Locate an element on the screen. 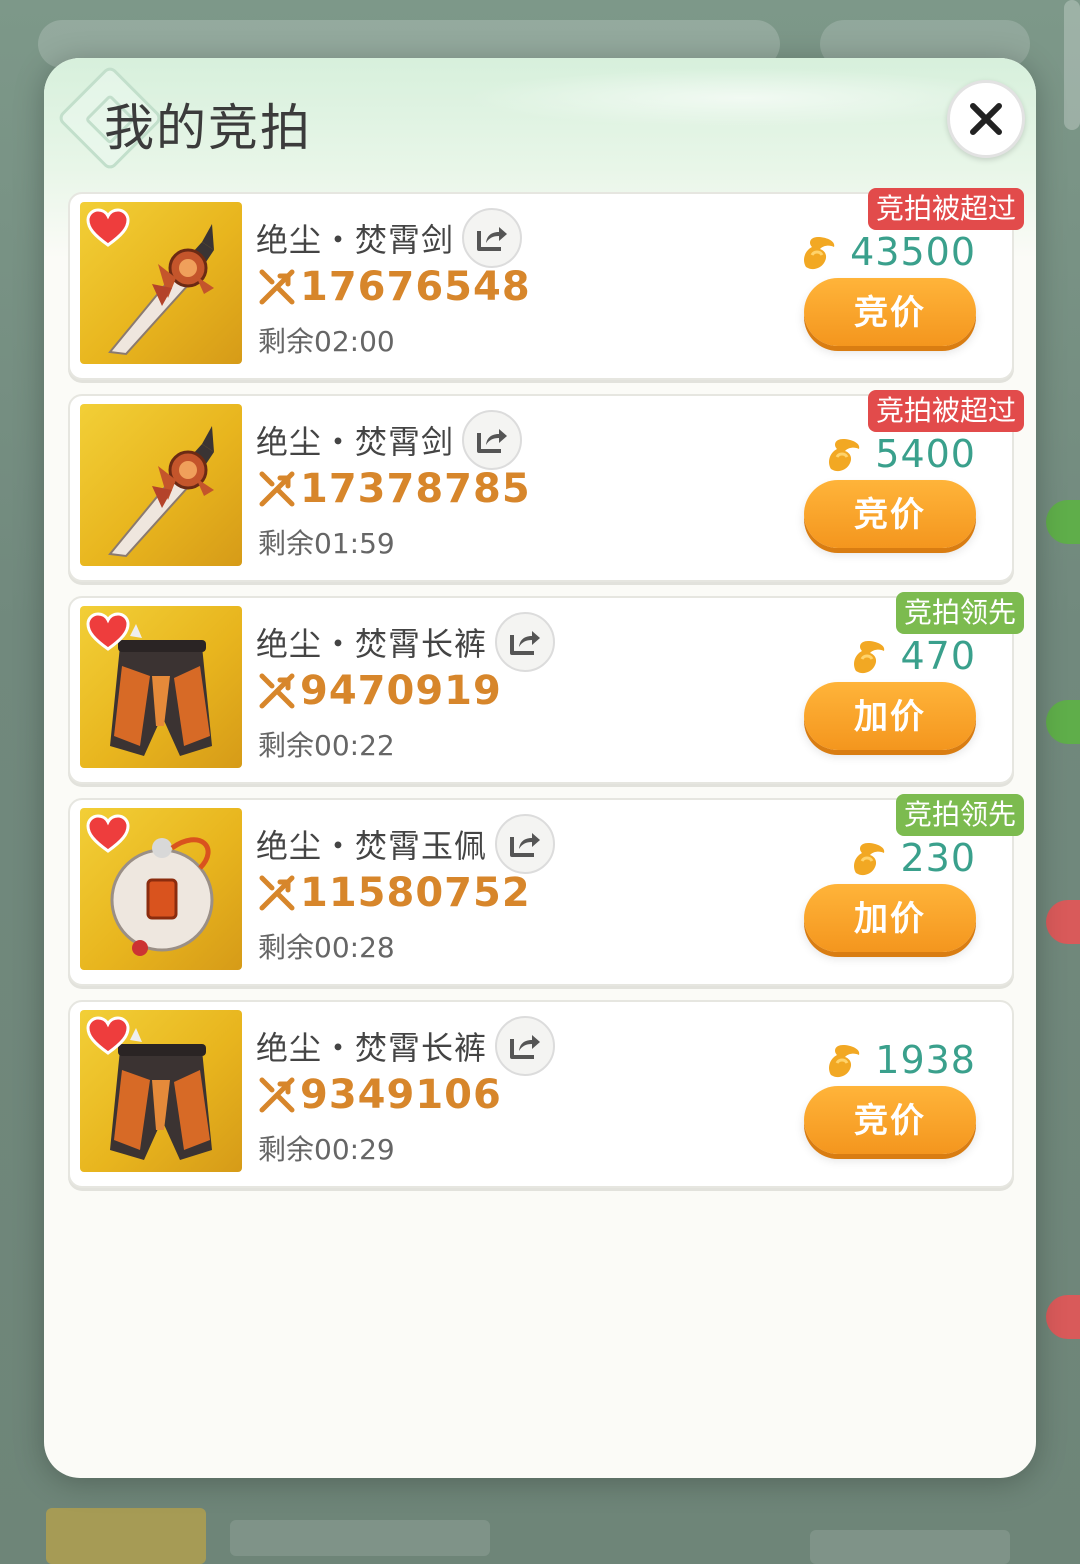 Image resolution: width=1080 pixels, height=1564 pixels. background-item-text is located at coordinates (360, 1538).